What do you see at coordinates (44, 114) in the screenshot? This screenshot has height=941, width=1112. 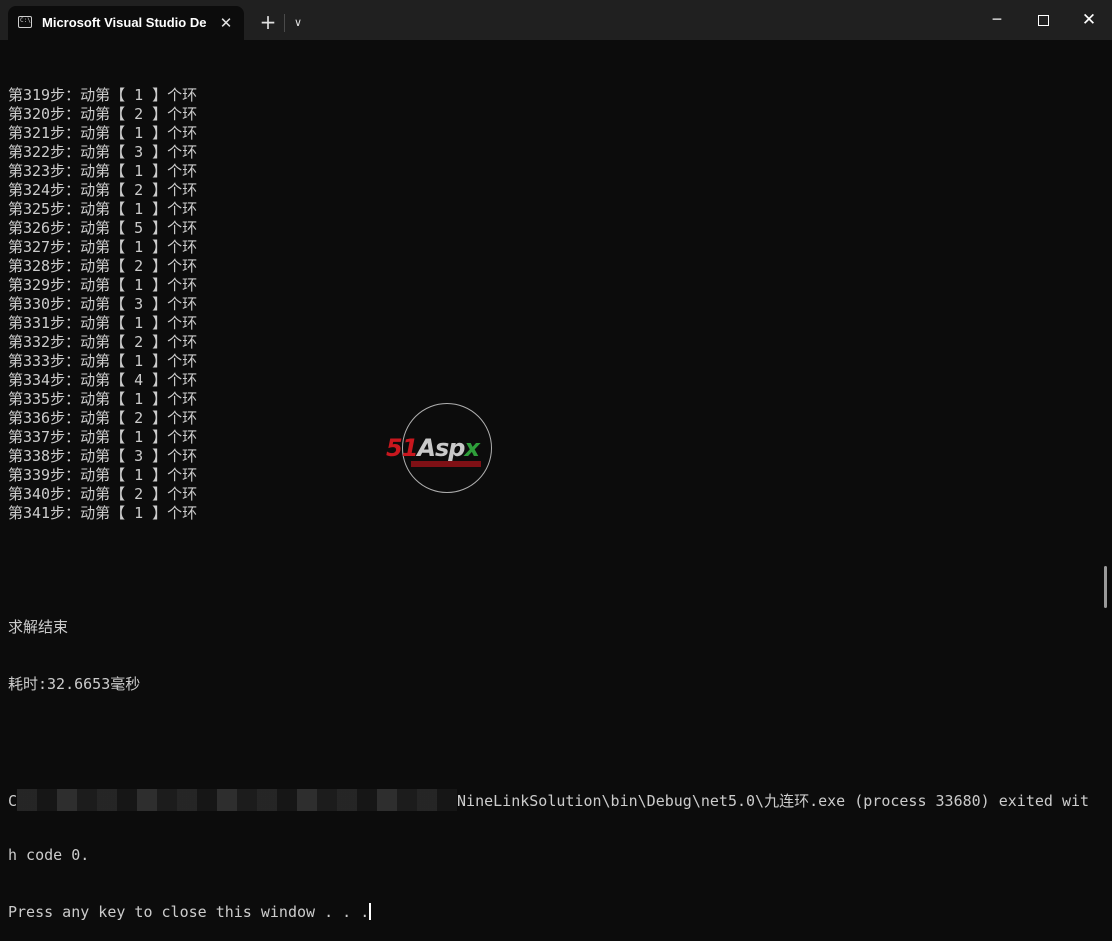 I see `step-label: 第320步：` at bounding box center [44, 114].